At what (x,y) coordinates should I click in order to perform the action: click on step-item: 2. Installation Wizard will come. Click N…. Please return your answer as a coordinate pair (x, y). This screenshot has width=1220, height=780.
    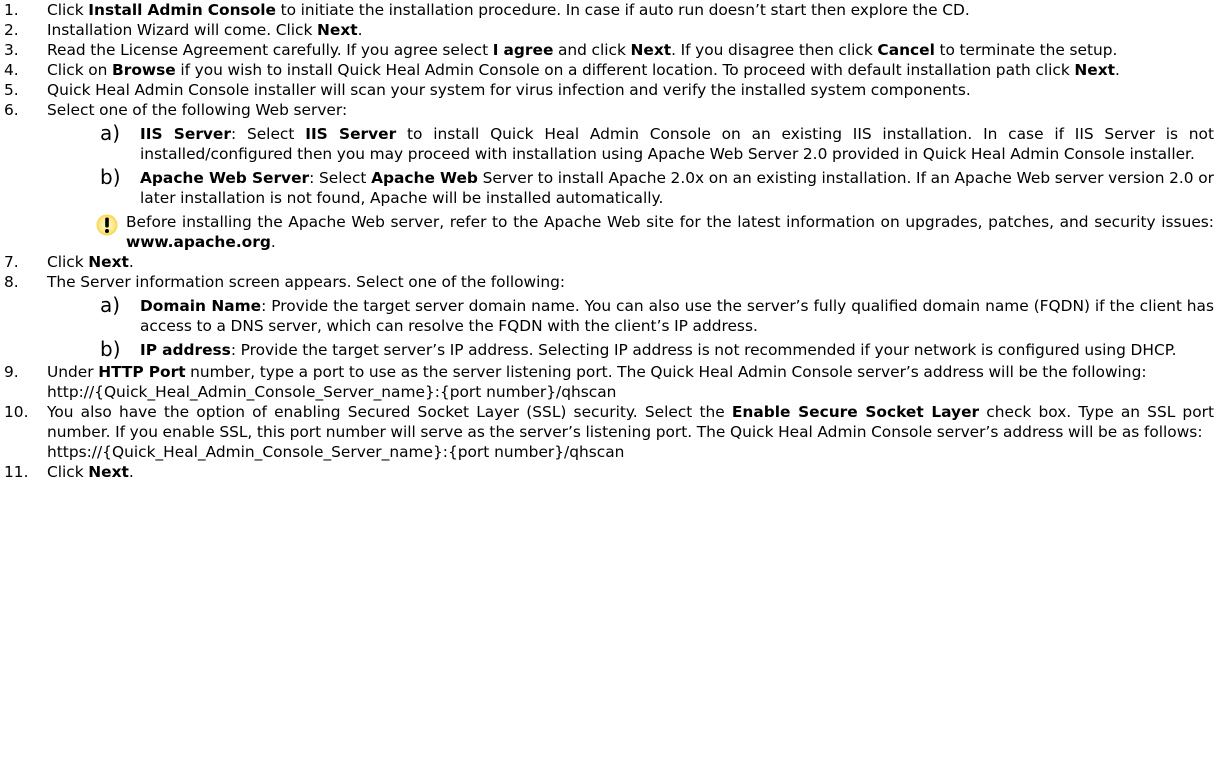
    Looking at the image, I should click on (610, 30).